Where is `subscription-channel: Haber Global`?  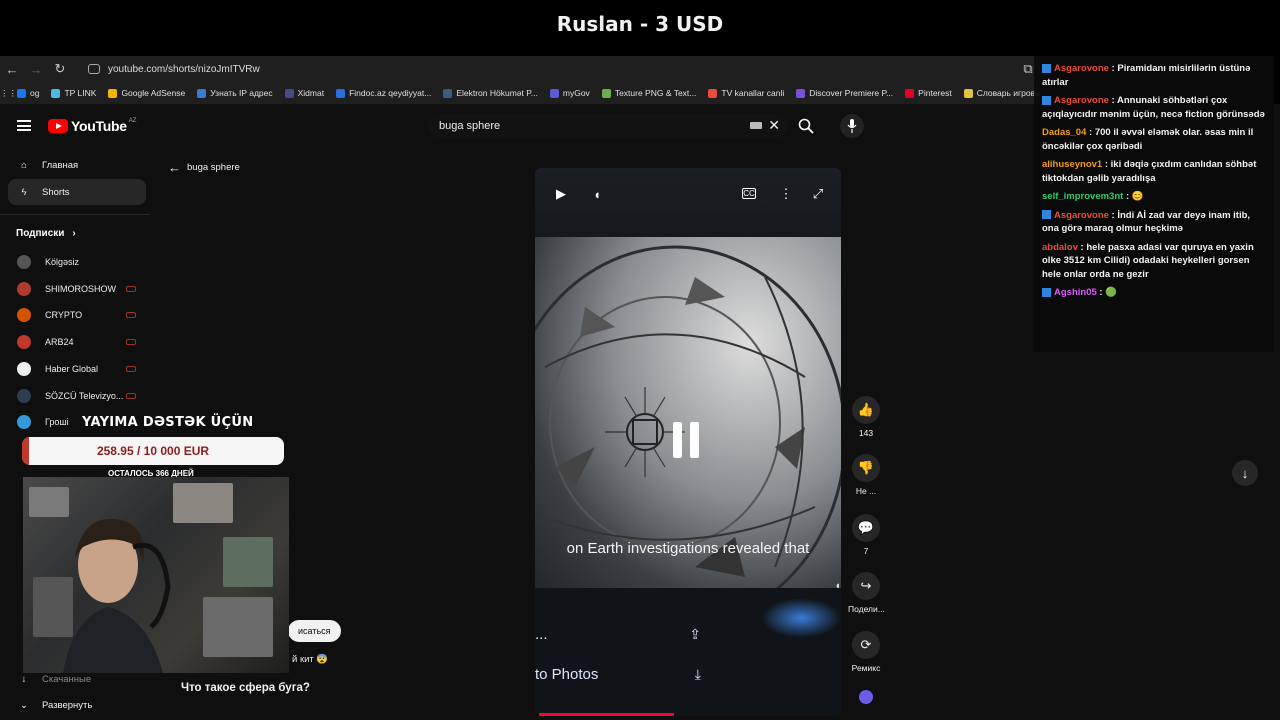
subscription-channel: Haber Global is located at coordinates (75, 369).